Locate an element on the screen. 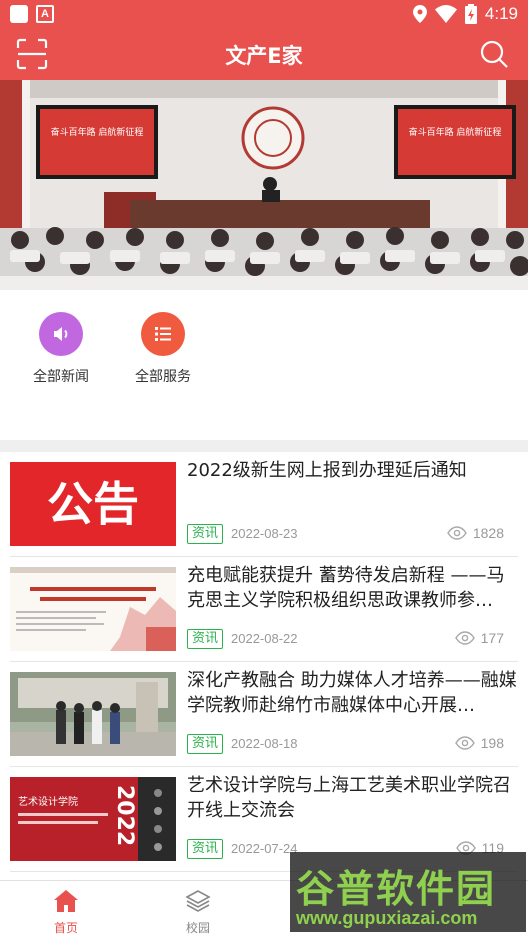  publish-date: 2022-08-22 is located at coordinates (264, 638).